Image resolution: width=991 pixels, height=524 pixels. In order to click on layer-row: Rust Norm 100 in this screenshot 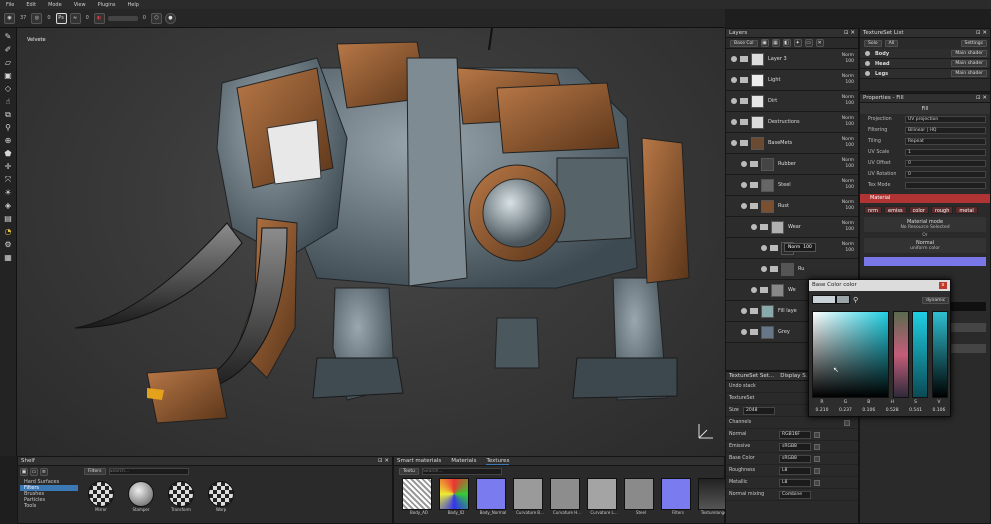, I will do `click(792, 206)`.